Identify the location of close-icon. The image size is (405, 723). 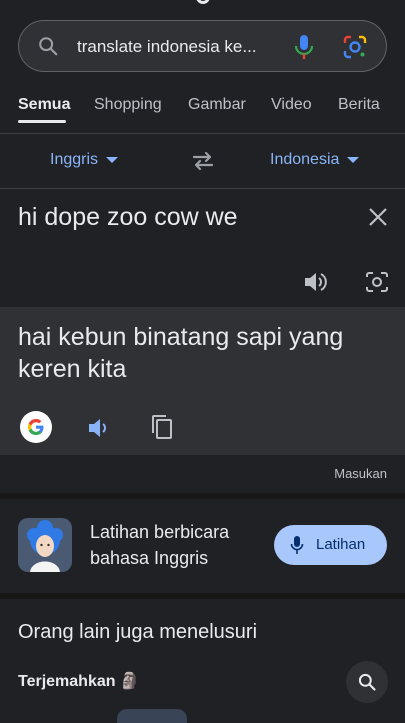
(378, 217).